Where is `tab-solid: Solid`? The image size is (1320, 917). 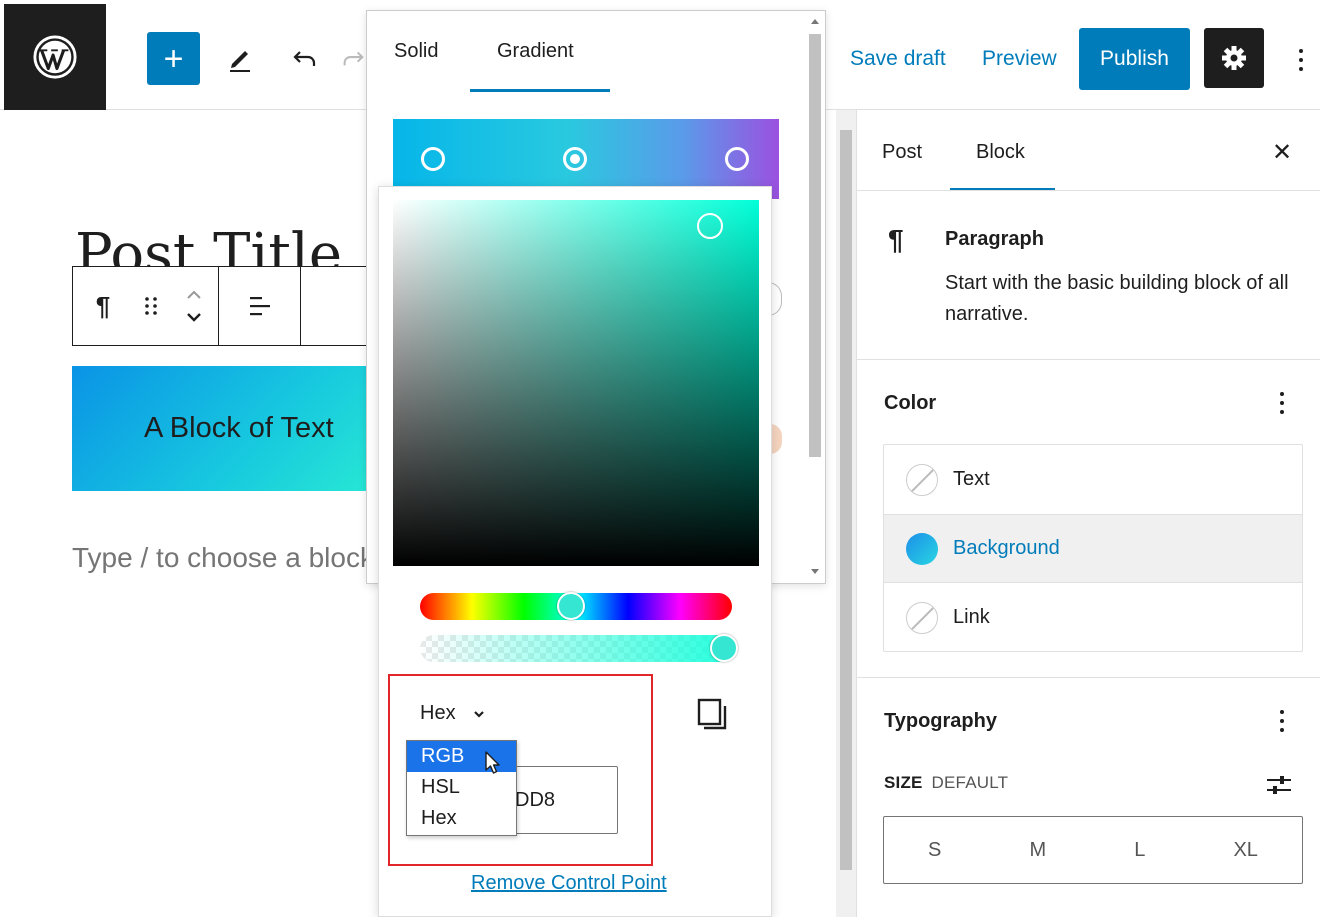 tab-solid: Solid is located at coordinates (416, 51).